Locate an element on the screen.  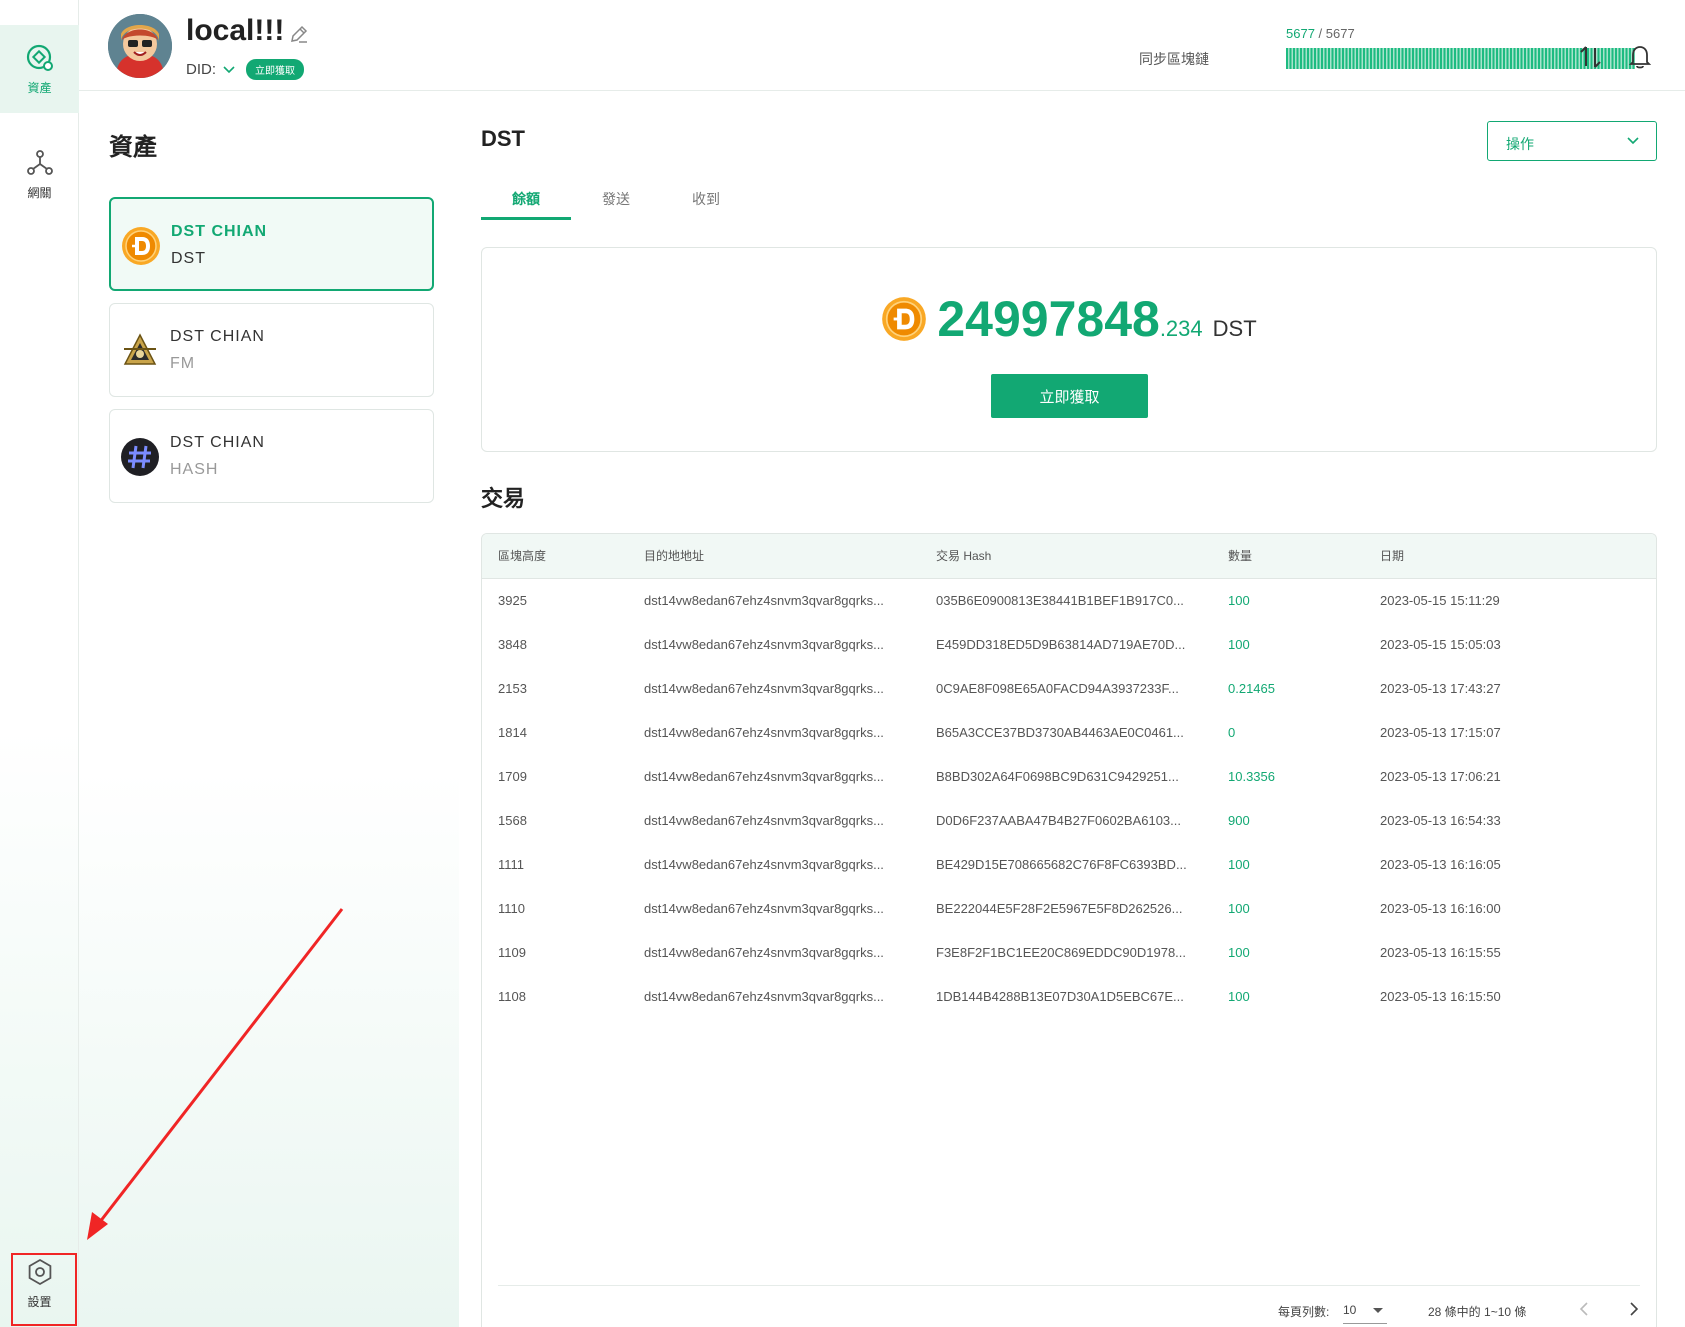
cell-date: 2023-05-13 17:43:27 is located at coordinates (1440, 688).